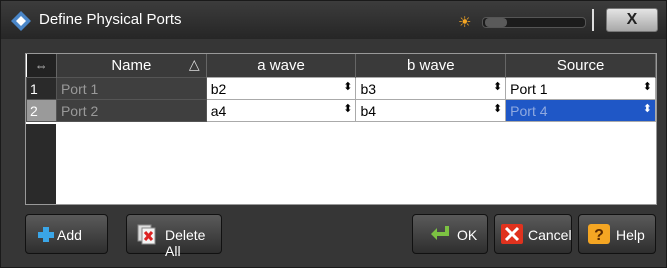 The width and height of the screenshot is (667, 268). I want to click on column-header-label: Name, so click(131, 65).